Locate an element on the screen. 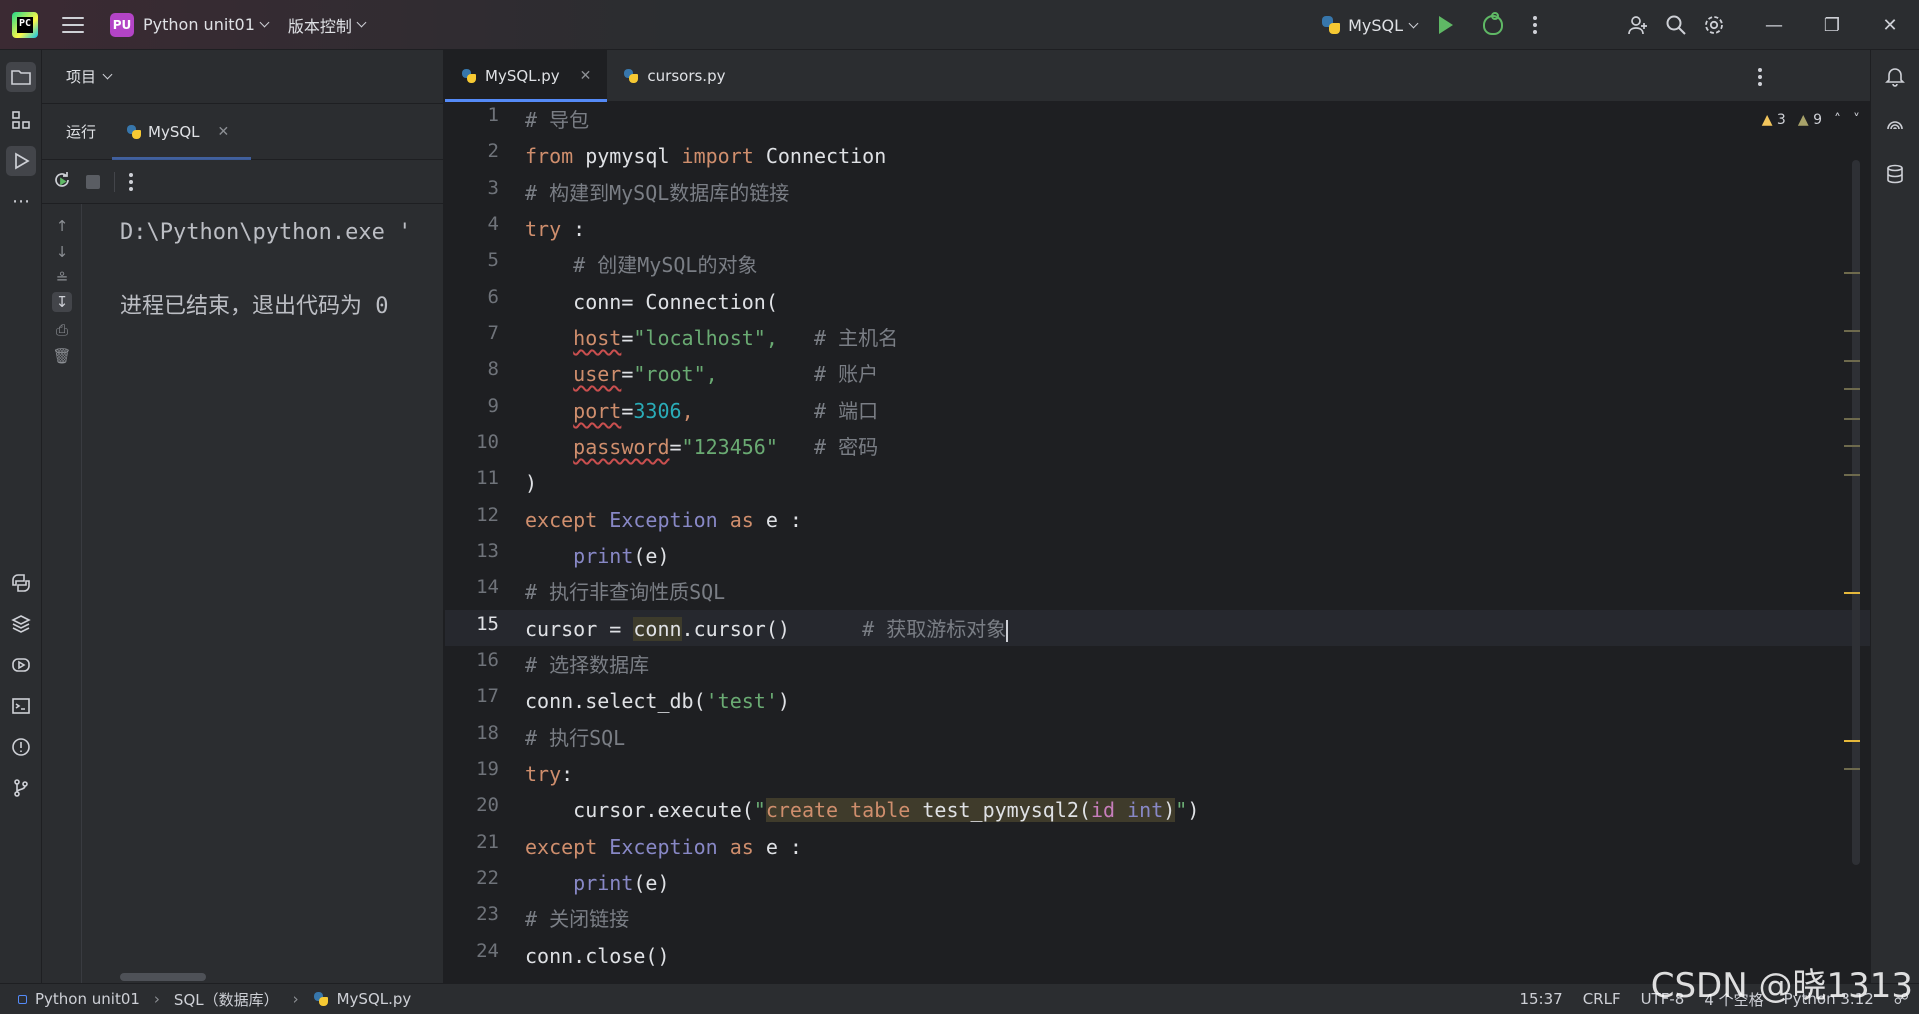 The height and width of the screenshot is (1014, 1919). more-actions-icon is located at coordinates (1535, 25).